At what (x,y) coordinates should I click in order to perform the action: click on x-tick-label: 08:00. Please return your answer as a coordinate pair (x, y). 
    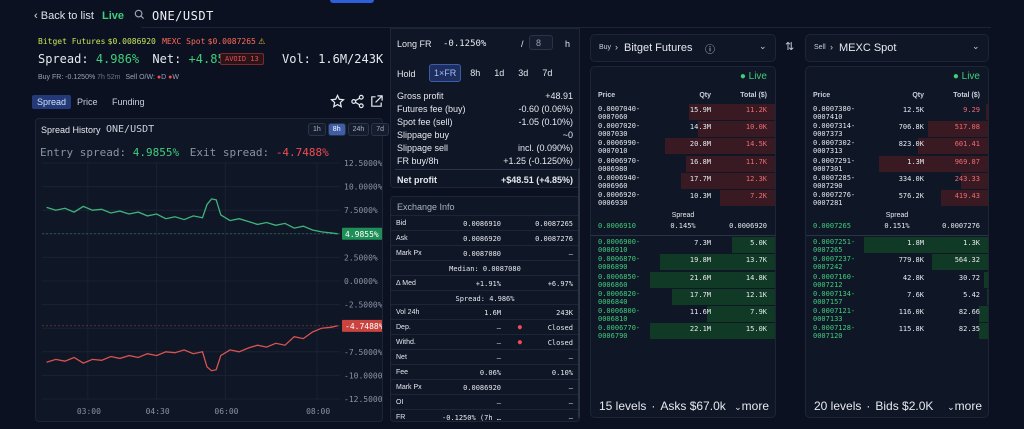
    Looking at the image, I should click on (318, 411).